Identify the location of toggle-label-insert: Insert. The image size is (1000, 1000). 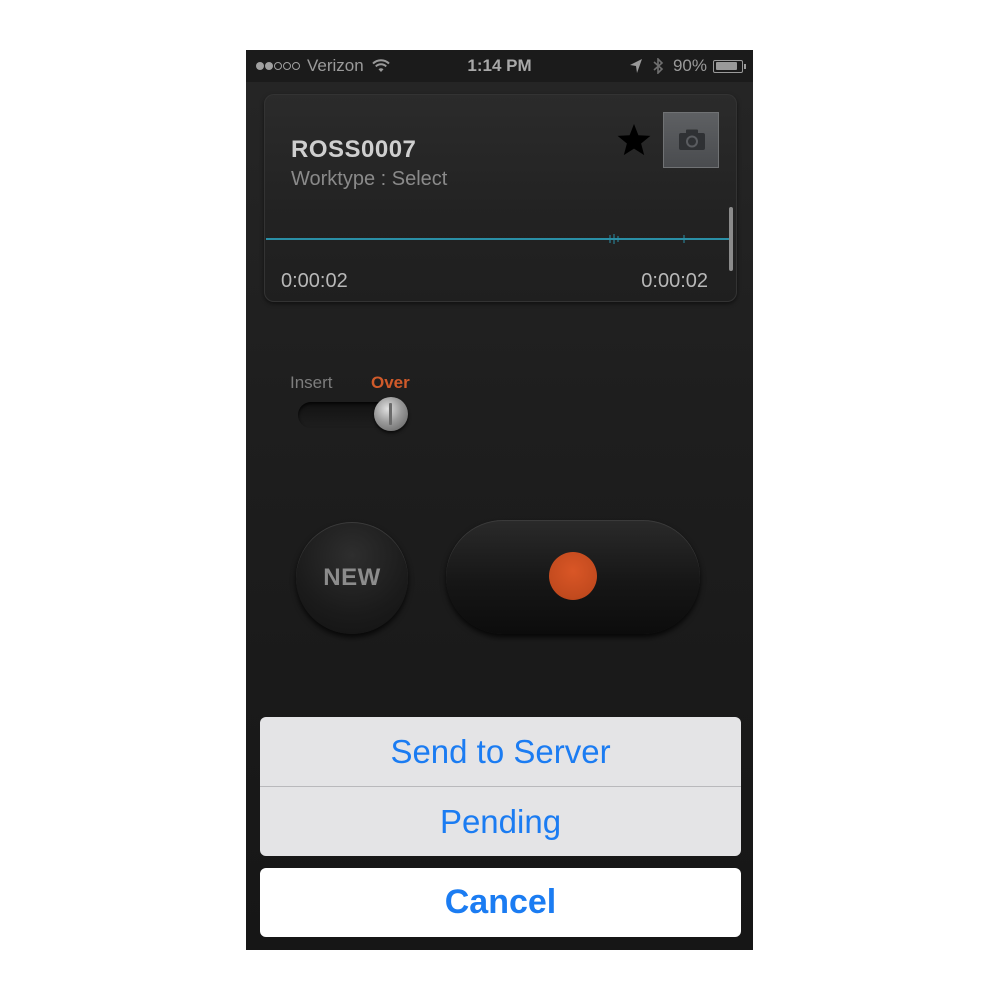
(311, 382).